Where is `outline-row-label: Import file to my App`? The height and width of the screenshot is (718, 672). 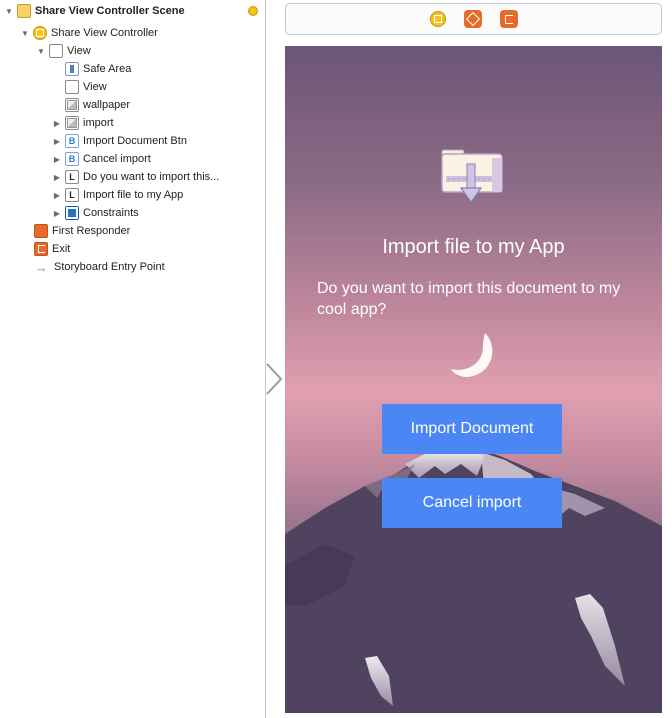
outline-row-label: Import file to my App is located at coordinates (133, 195).